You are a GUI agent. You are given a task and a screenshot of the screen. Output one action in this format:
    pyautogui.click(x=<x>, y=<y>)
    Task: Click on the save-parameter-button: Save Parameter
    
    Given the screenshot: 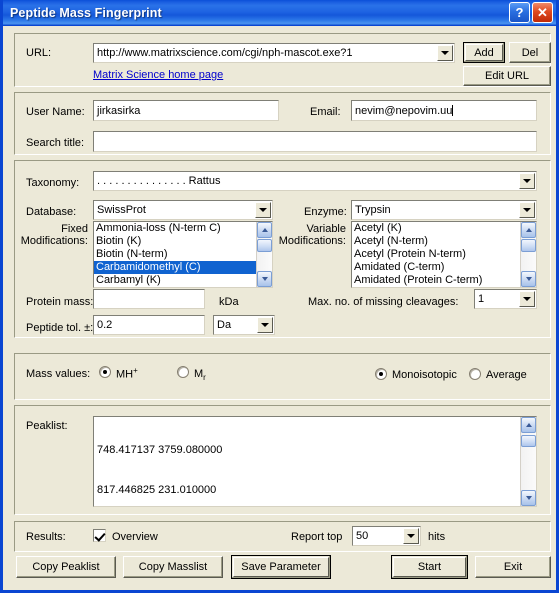 What is the action you would take?
    pyautogui.click(x=281, y=567)
    